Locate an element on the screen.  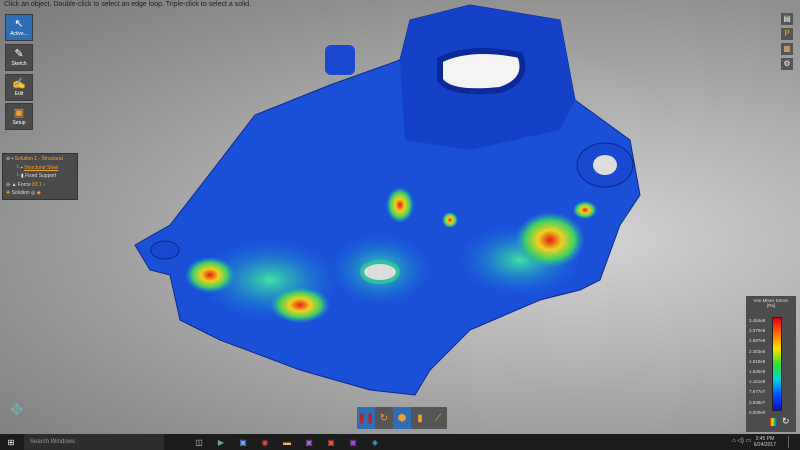
pencil-icon: ✎ is located at coordinates (19, 54).